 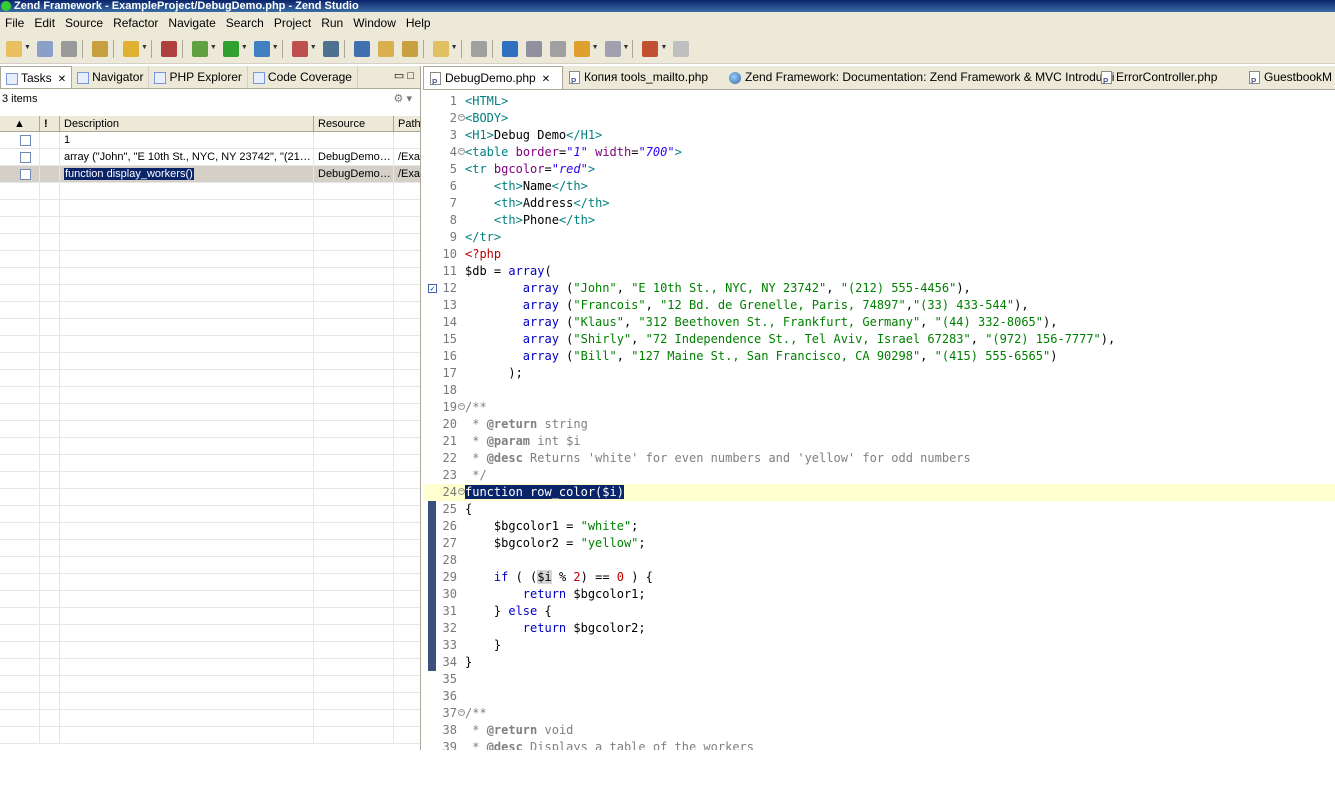 I want to click on code-line: 28, so click(x=879, y=560).